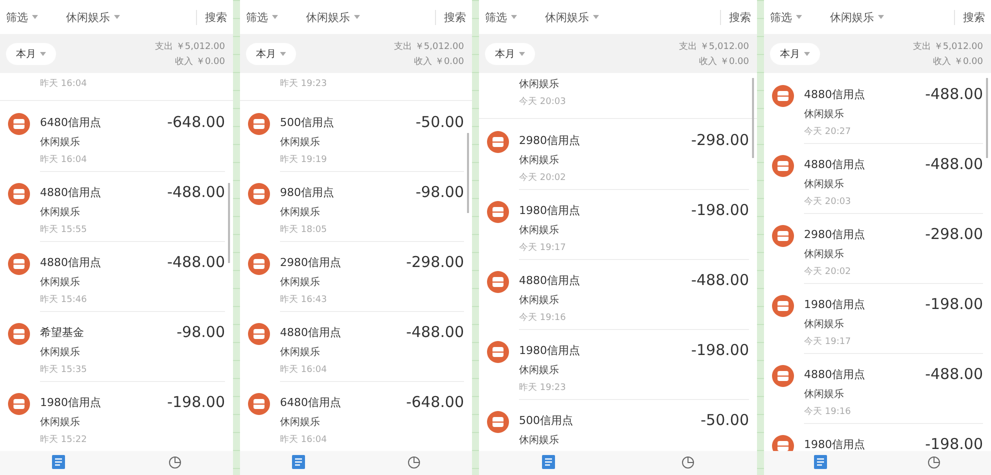 The width and height of the screenshot is (991, 475). I want to click on transaction-title: 980信用点, so click(307, 192).